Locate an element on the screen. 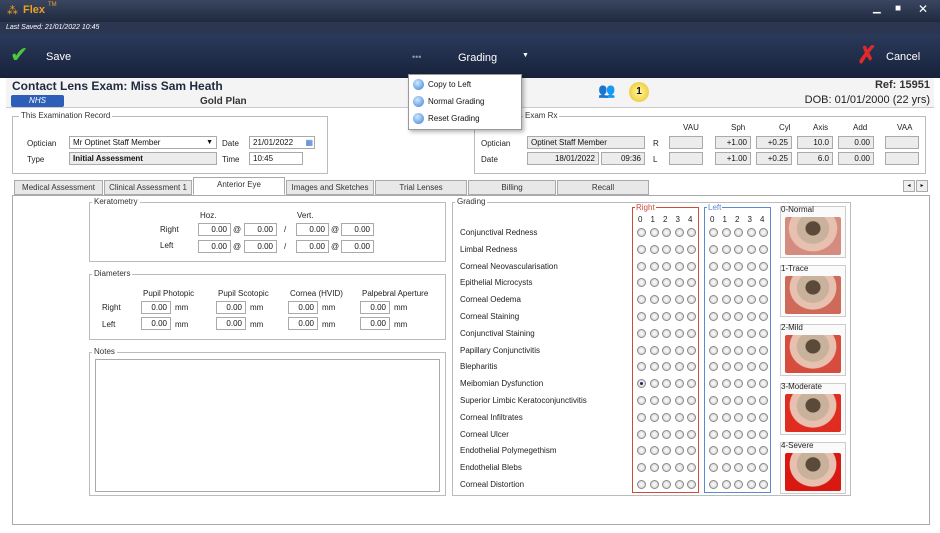 The image size is (940, 533). reference-image-4: 4-Severe is located at coordinates (813, 467).